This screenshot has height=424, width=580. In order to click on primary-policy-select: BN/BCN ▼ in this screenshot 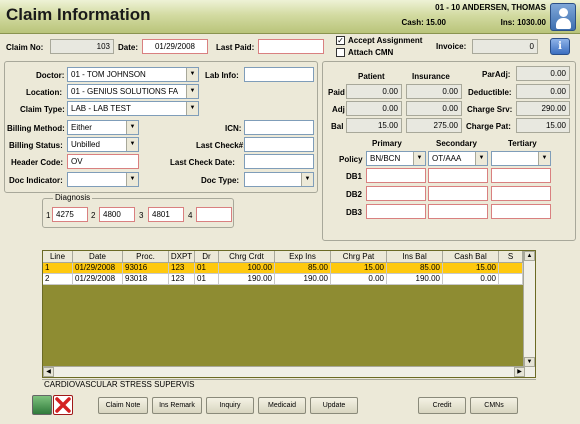, I will do `click(396, 158)`.